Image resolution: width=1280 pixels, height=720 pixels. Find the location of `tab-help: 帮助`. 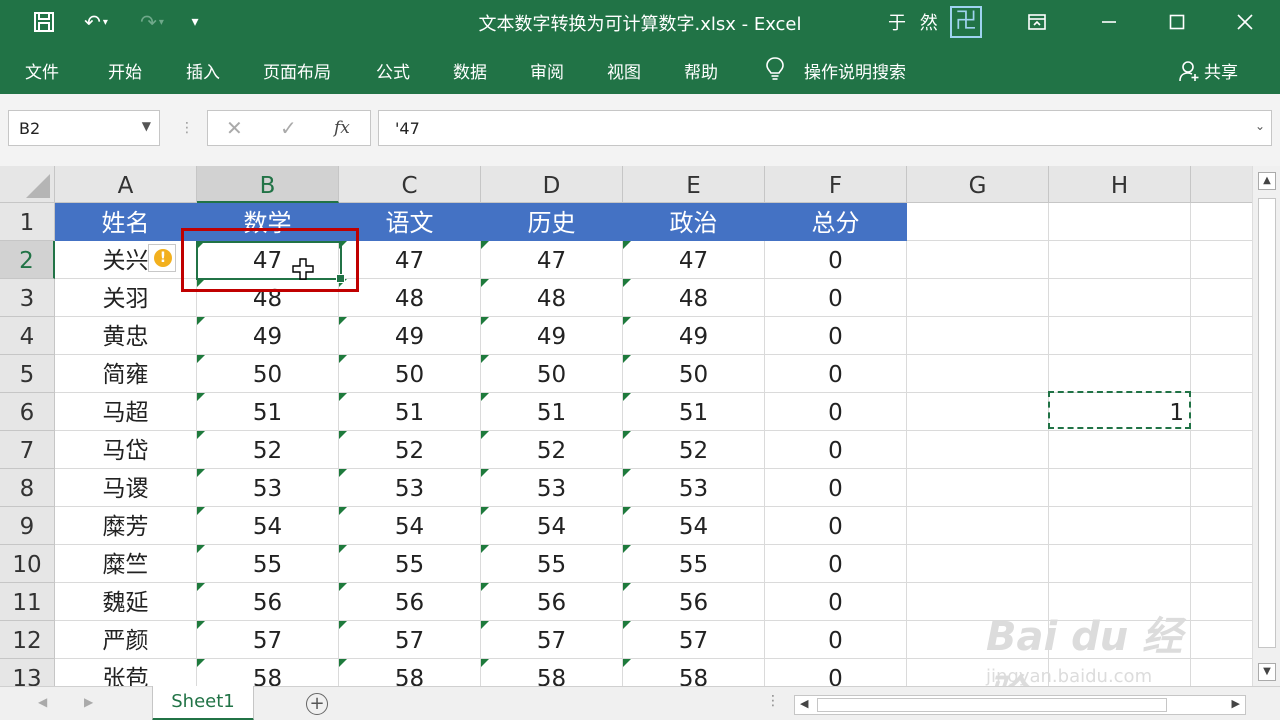

tab-help: 帮助 is located at coordinates (701, 70).